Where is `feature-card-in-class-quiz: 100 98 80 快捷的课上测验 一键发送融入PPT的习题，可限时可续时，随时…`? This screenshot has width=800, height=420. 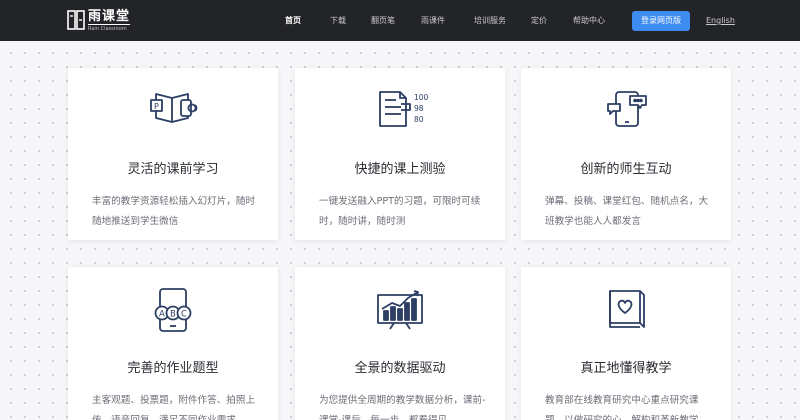 feature-card-in-class-quiz: 100 98 80 快捷的课上测验 一键发送融入PPT的习题，可限时可续时，随时… is located at coordinates (400, 154).